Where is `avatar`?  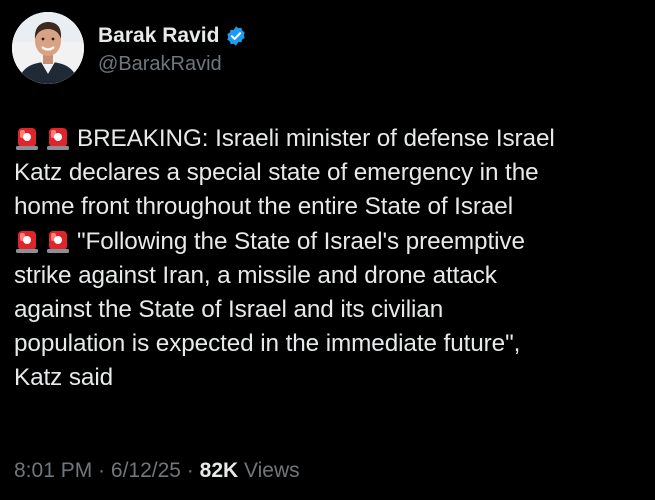
avatar is located at coordinates (48, 48).